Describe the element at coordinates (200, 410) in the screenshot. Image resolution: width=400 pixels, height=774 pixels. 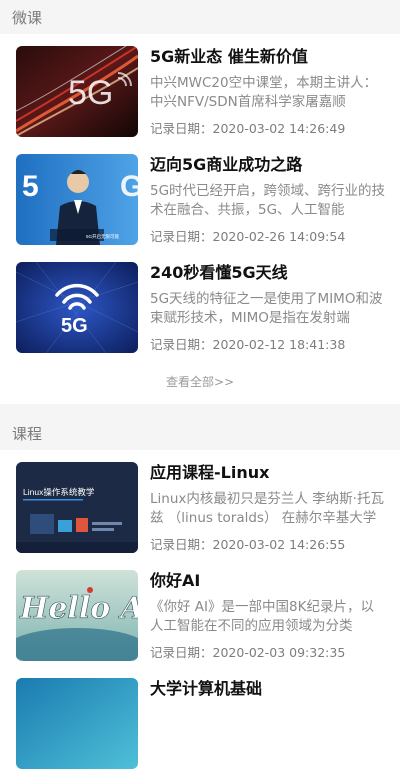
I see `section-divider` at that location.